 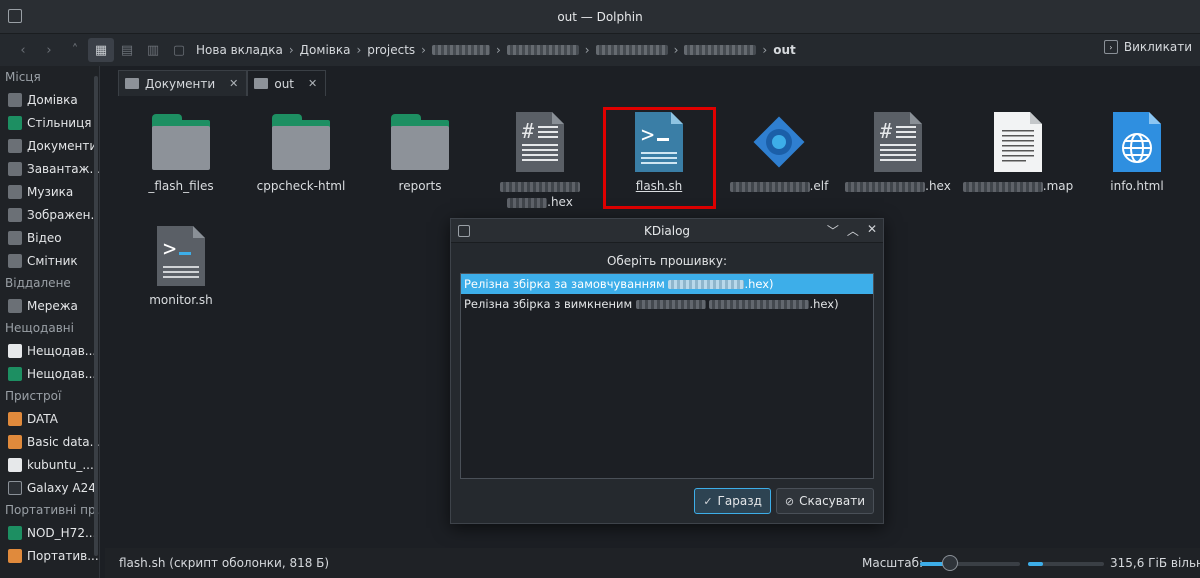 I want to click on file-item: info.html, so click(x=1137, y=153).